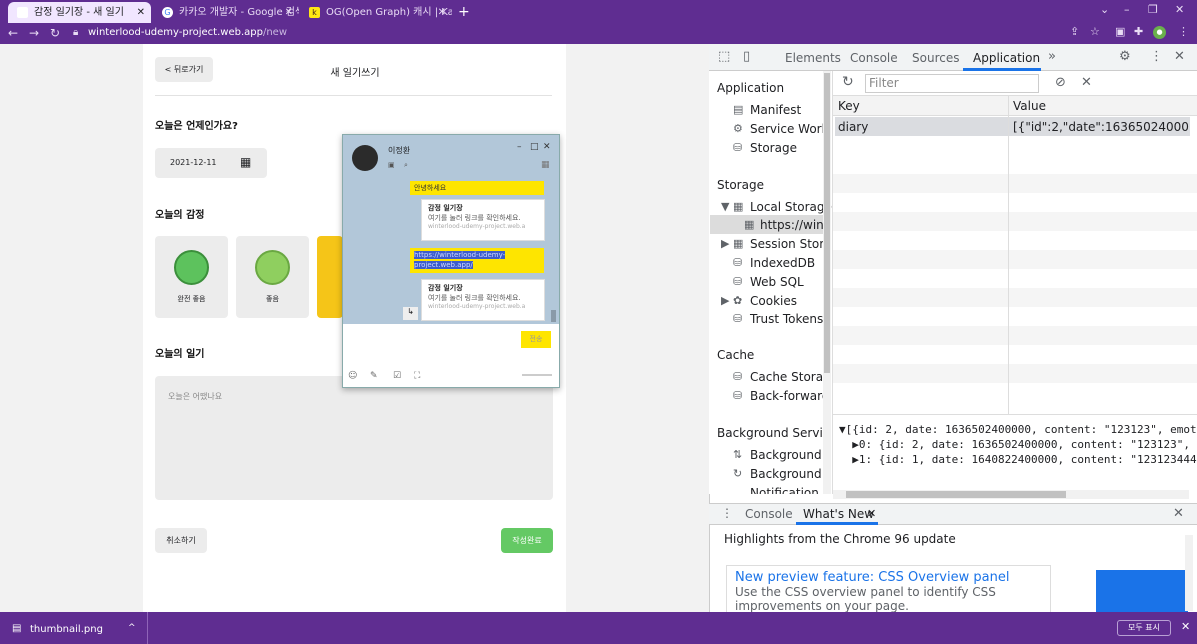 The image size is (1197, 644). Describe the element at coordinates (1086, 82) in the screenshot. I see `delete-selected-icon: ✕` at that location.